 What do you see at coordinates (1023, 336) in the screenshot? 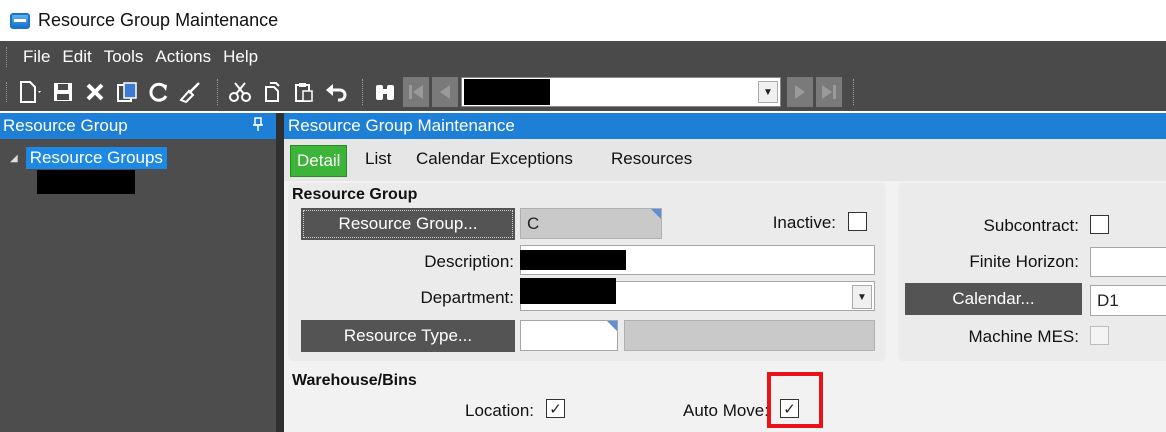
I see `machine-mes-label: Machine MES:` at bounding box center [1023, 336].